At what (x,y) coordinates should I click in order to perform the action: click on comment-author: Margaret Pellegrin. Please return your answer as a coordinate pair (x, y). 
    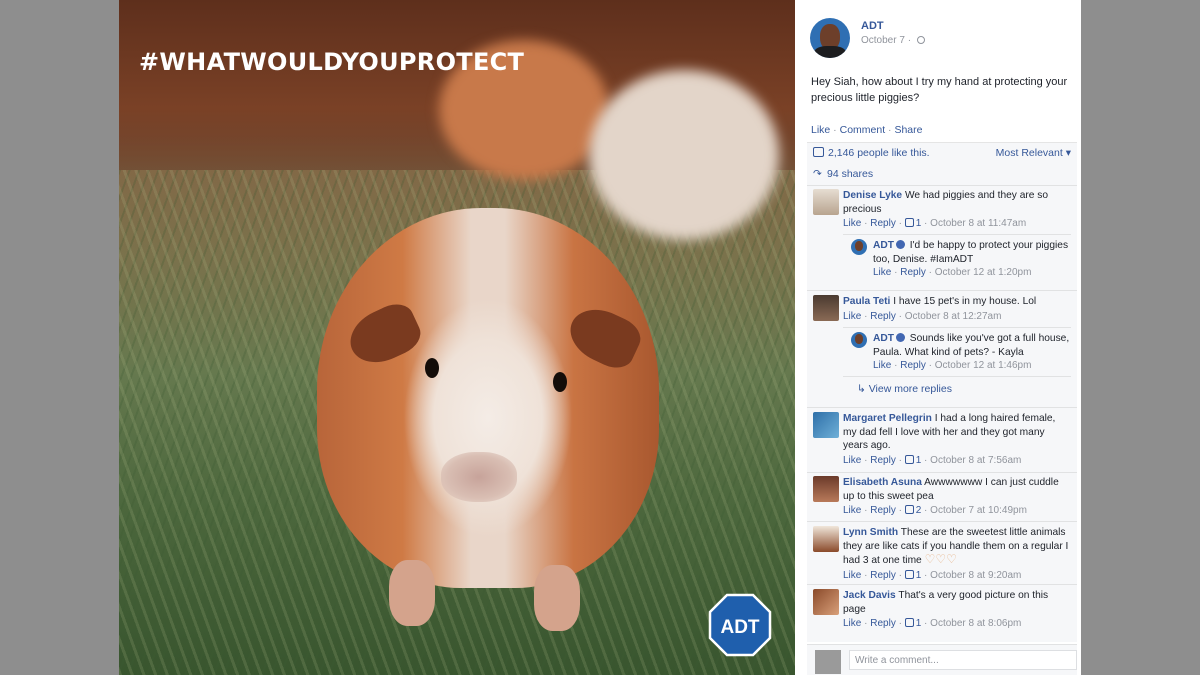
    Looking at the image, I should click on (887, 418).